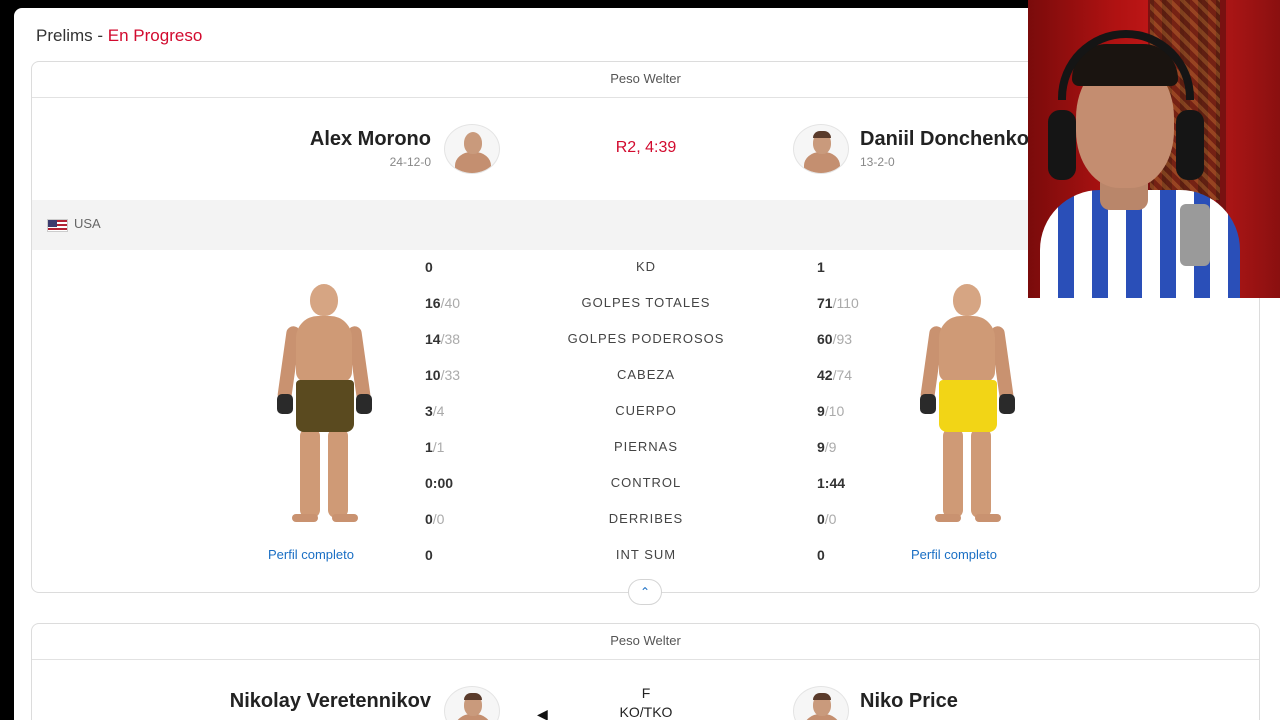 Image resolution: width=1280 pixels, height=720 pixels. Describe the element at coordinates (438, 447) in the screenshot. I see `stat-left-attempted: /1` at that location.